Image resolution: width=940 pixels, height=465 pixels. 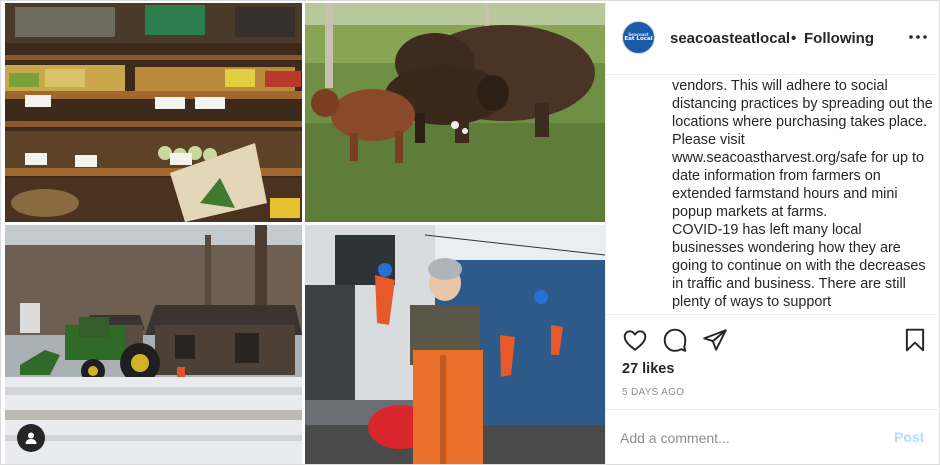 I want to click on comment-input, so click(x=740, y=438).